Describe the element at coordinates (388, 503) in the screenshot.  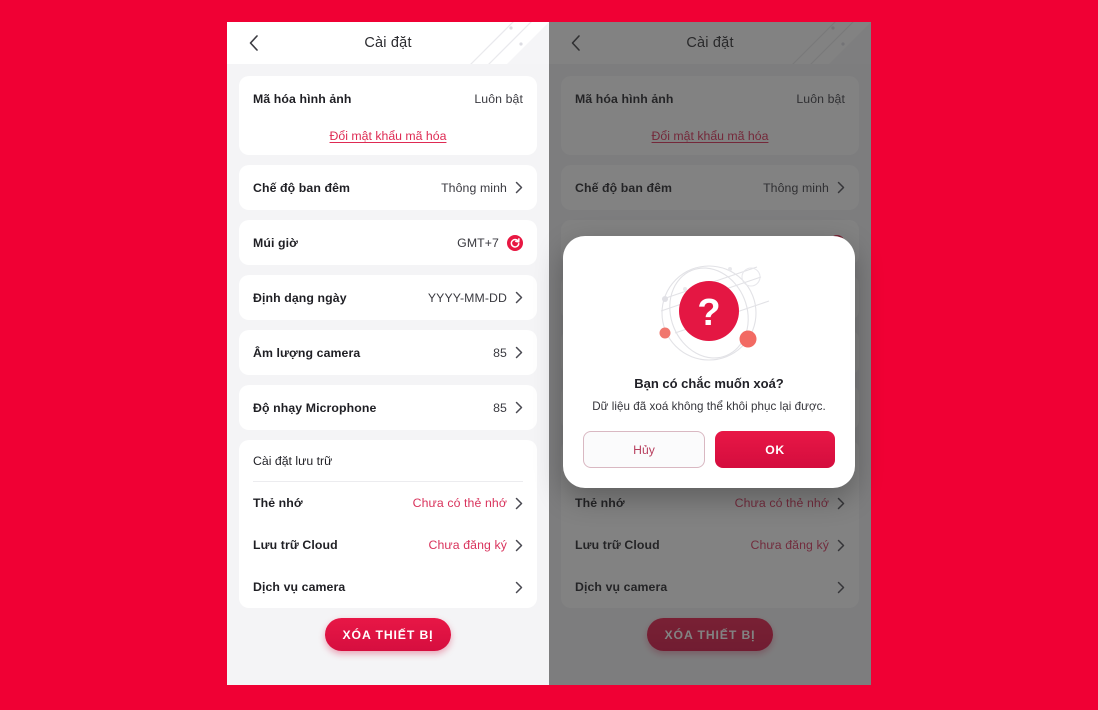
I see `row-memory-card: Thẻ nhớ Chưa có thẻ nhớ` at that location.